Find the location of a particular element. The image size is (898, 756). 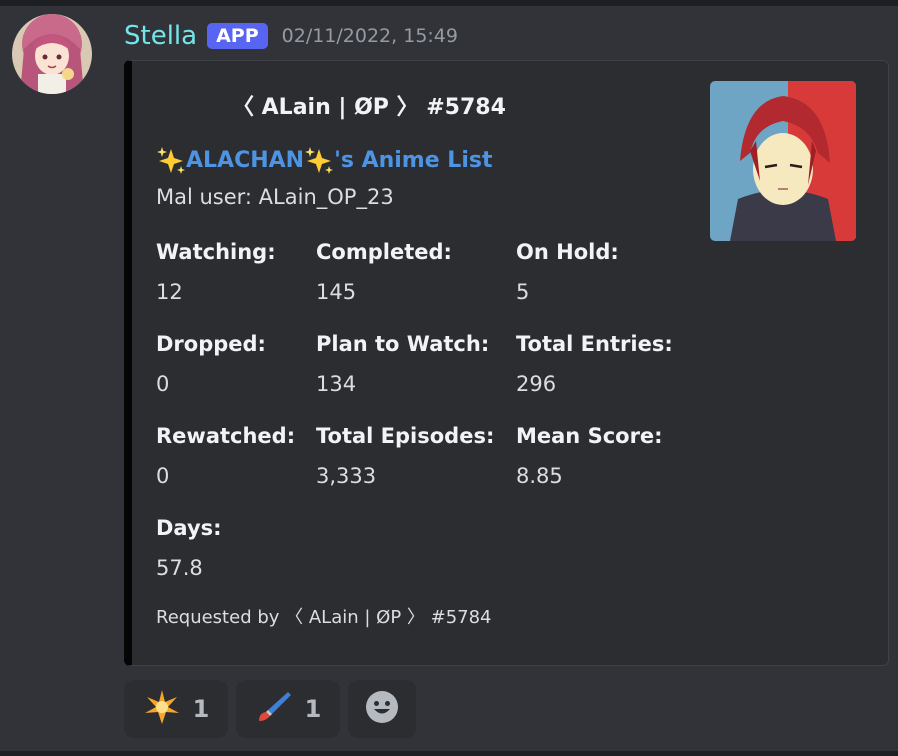

field-mean-score: Mean Score: 8.85 is located at coordinates (589, 456).